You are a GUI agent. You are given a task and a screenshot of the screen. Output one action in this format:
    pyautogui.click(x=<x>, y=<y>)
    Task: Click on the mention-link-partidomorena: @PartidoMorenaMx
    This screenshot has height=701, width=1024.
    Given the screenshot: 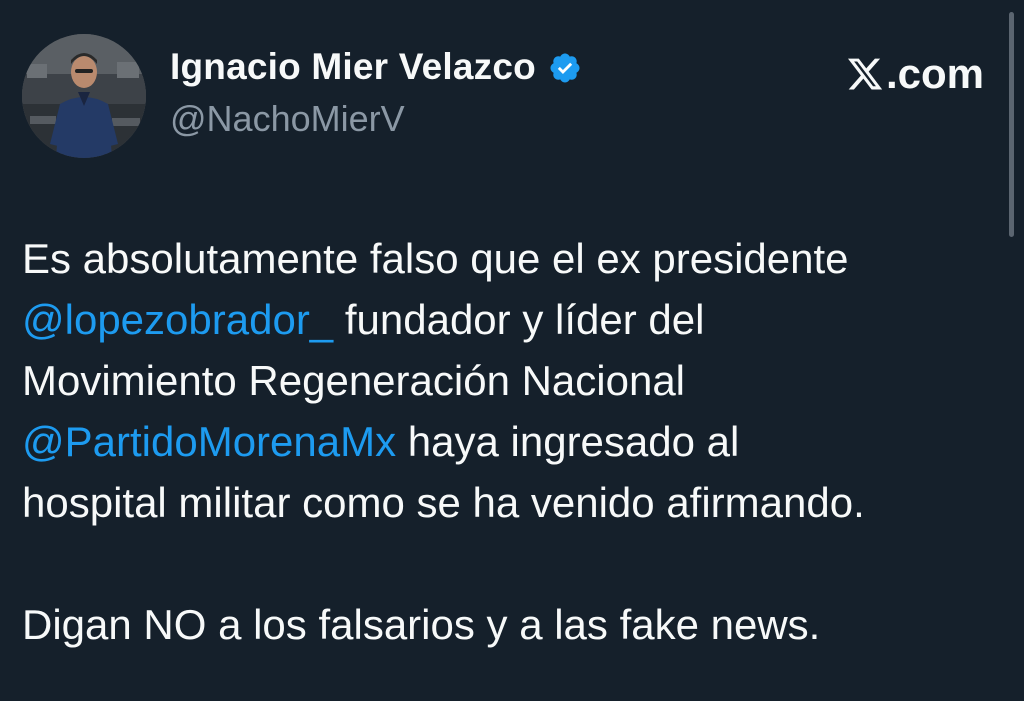 What is the action you would take?
    pyautogui.click(x=209, y=441)
    